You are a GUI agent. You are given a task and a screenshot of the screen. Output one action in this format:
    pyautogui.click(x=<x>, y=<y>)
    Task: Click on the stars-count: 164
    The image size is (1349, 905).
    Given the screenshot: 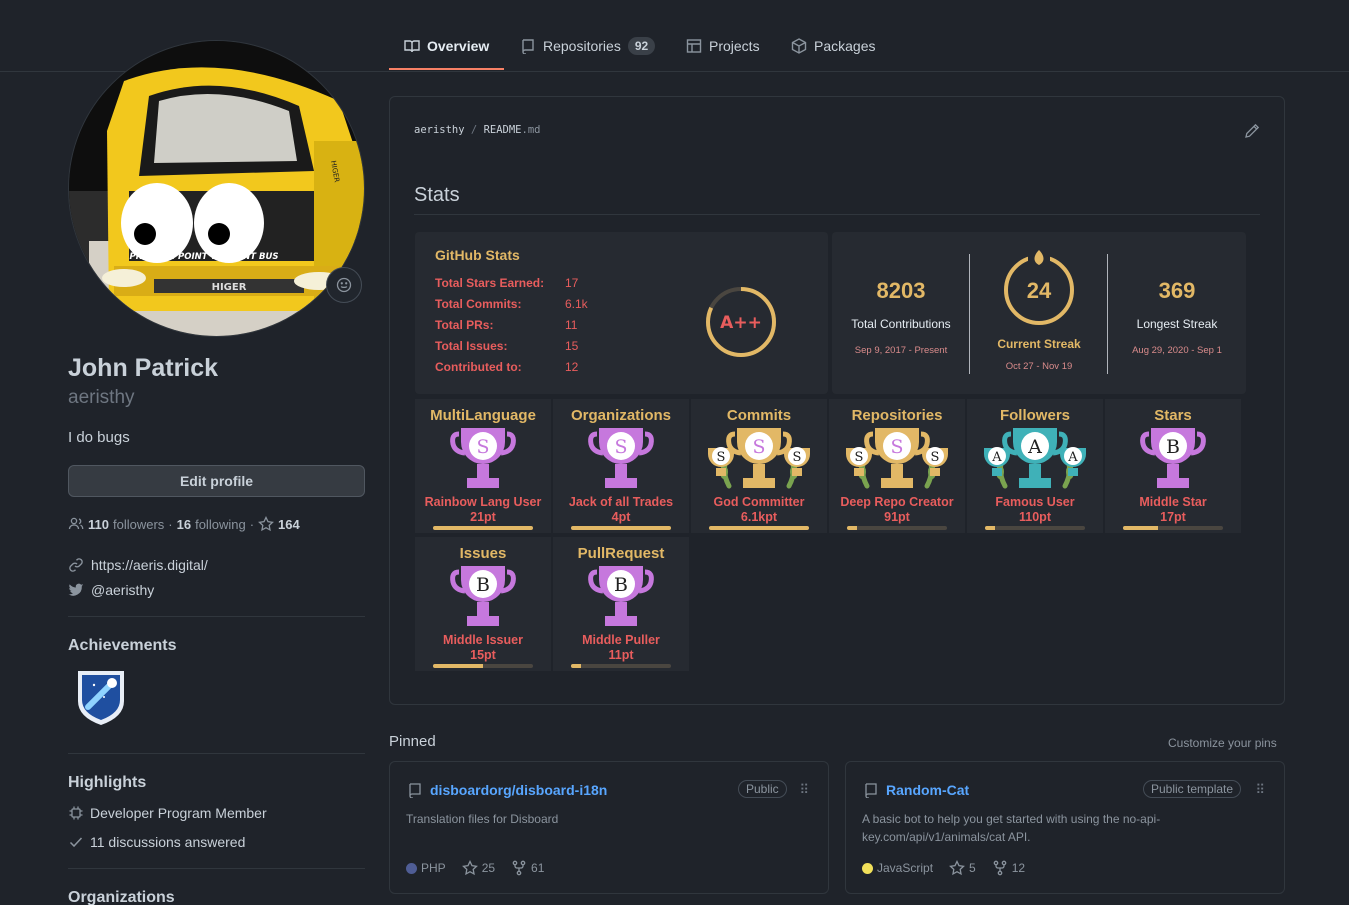 What is the action you would take?
    pyautogui.click(x=289, y=524)
    